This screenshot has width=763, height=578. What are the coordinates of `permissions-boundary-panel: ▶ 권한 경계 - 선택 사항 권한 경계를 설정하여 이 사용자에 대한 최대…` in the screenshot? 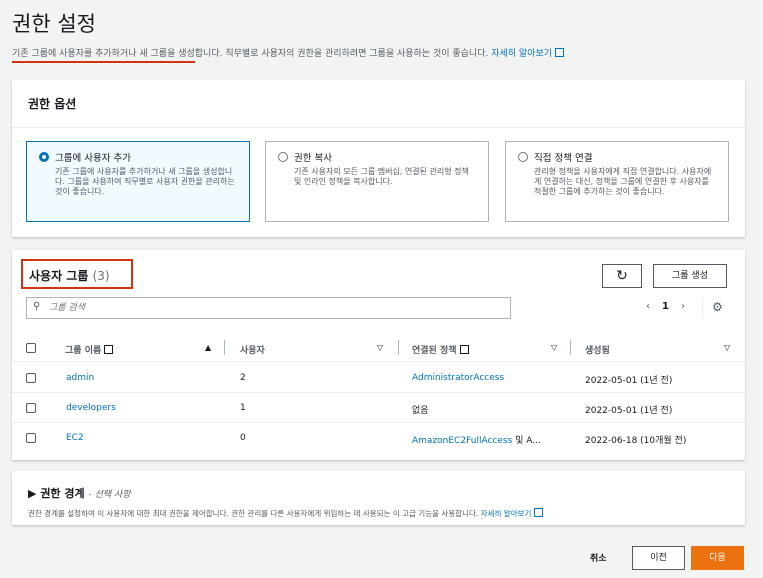 It's located at (378, 498).